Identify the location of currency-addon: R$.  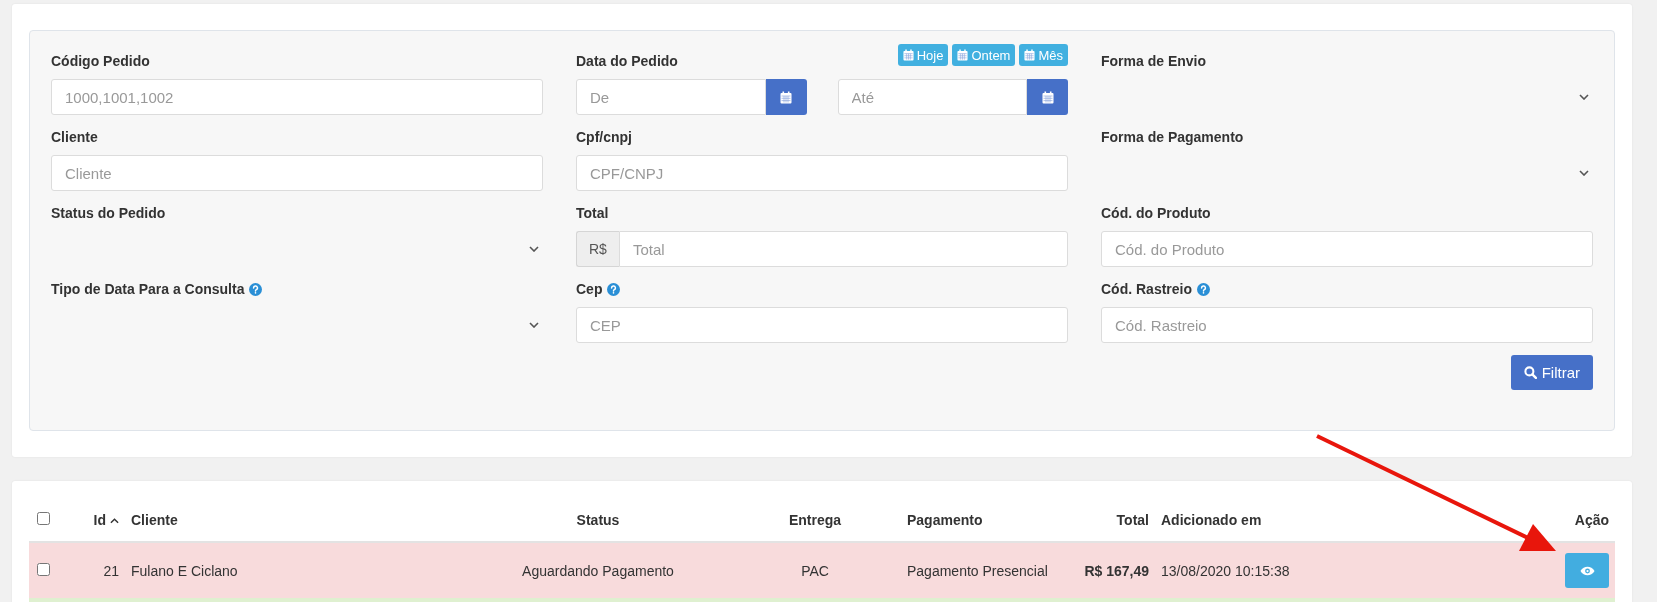
(597, 249).